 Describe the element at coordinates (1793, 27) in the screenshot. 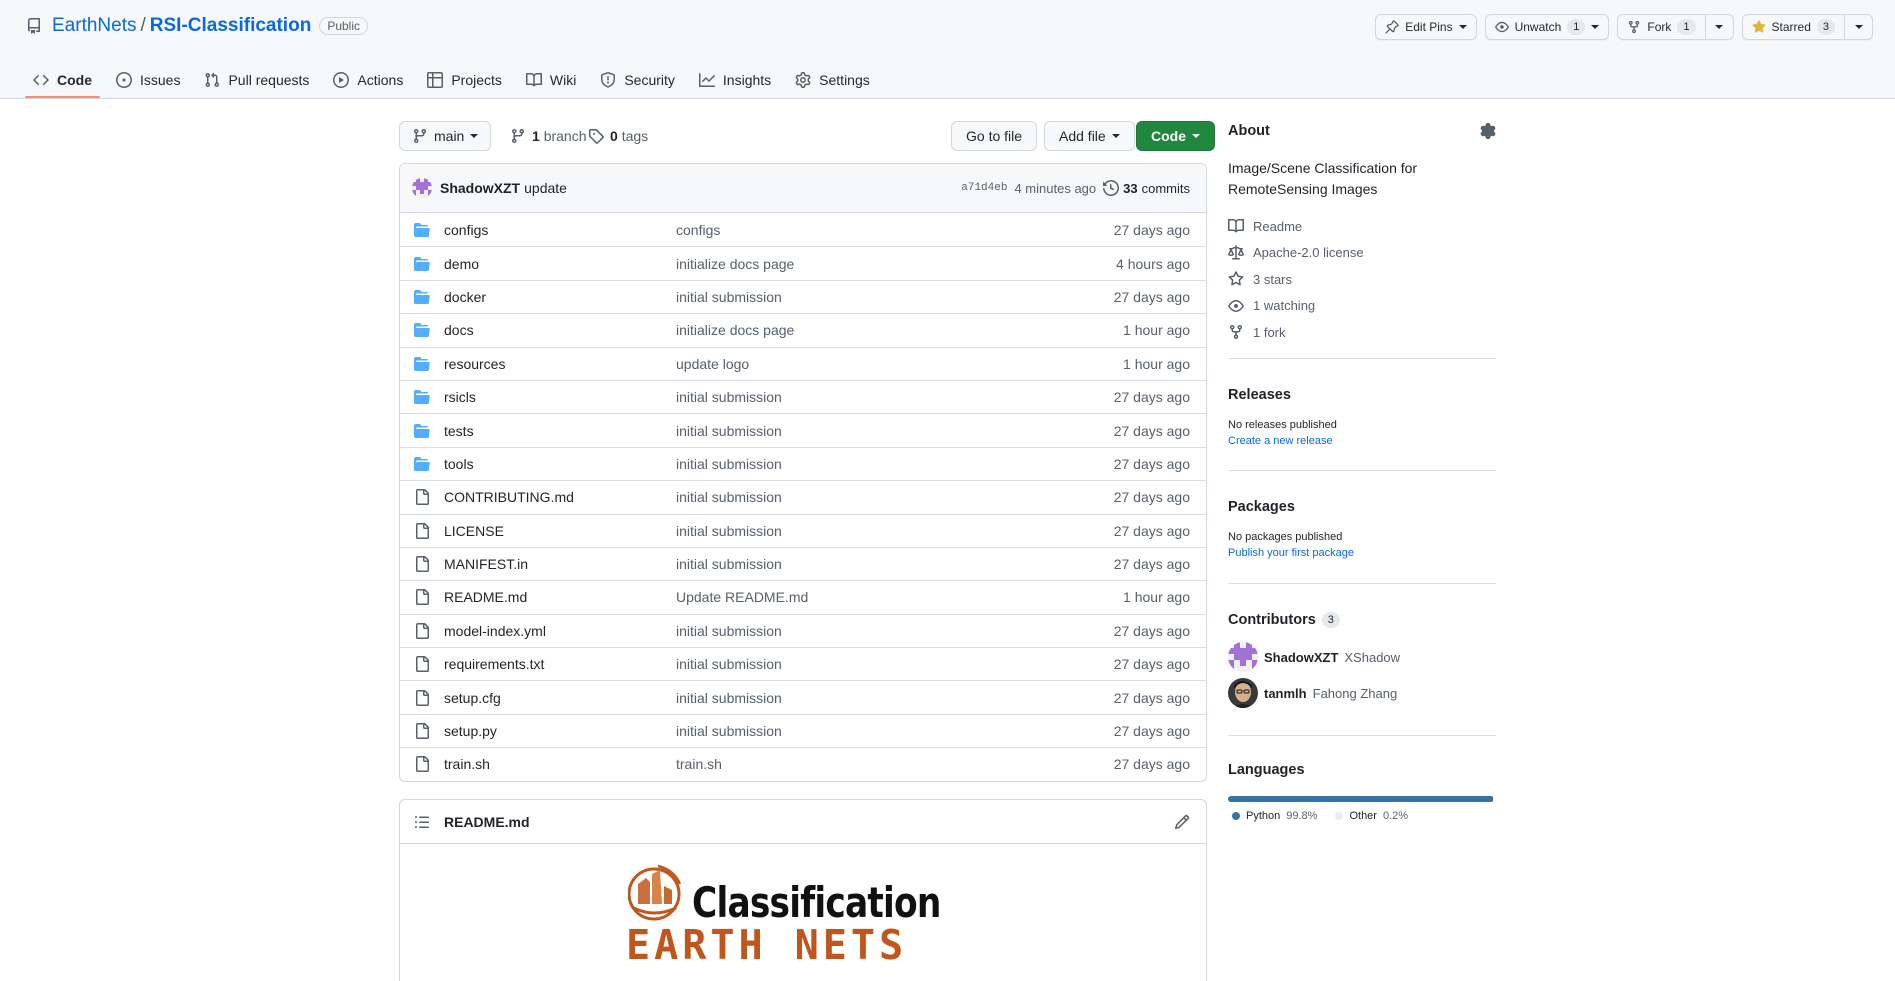

I see `starred-button: Starred 3` at that location.